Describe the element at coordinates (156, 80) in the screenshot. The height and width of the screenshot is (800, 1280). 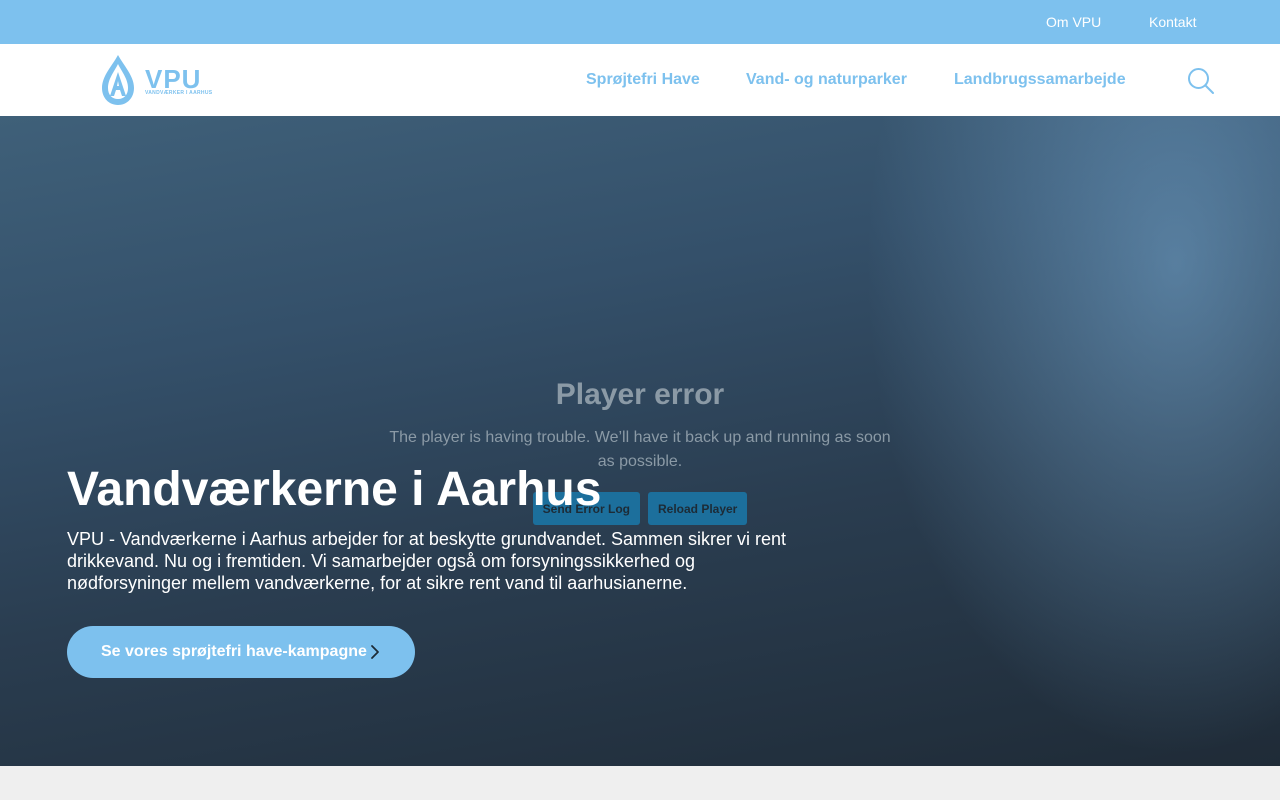
I see `vpu-logo: VPU VANDVÆRKER I AARHUS` at that location.